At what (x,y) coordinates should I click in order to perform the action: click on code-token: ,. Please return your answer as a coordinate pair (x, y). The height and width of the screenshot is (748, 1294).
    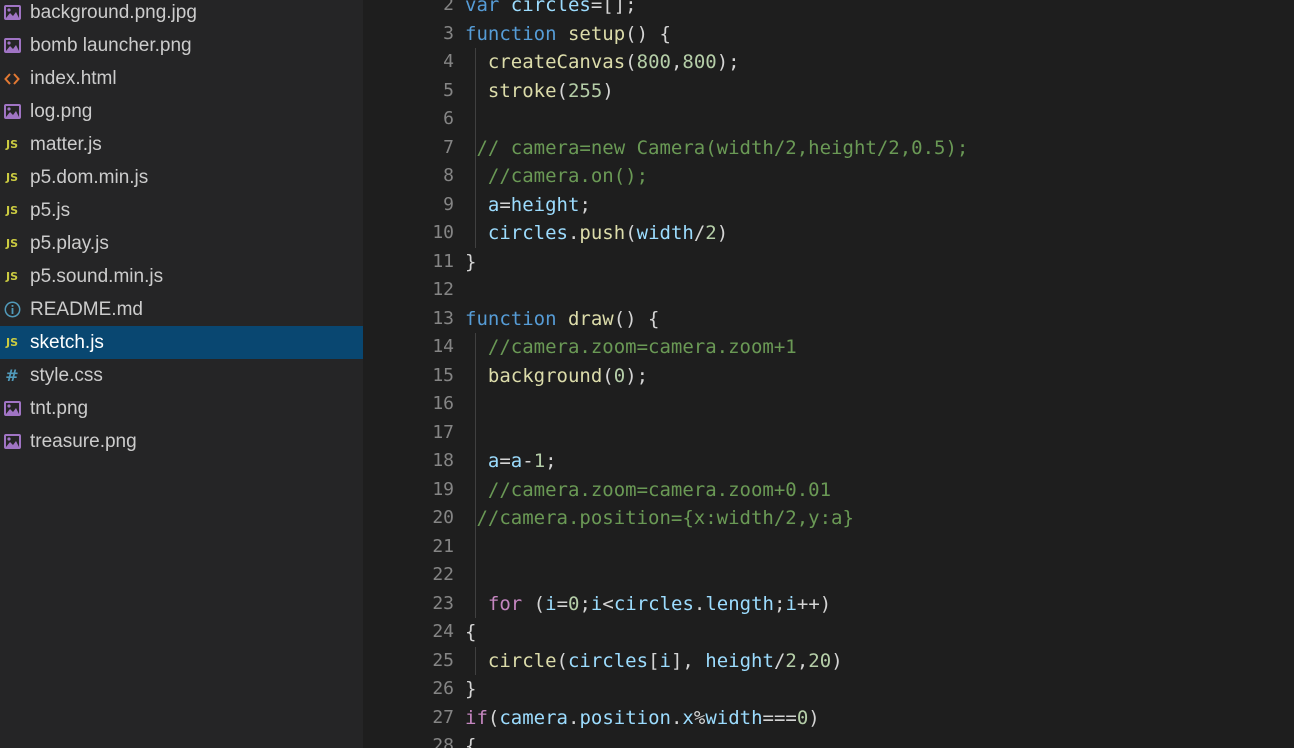
    Looking at the image, I should click on (802, 660).